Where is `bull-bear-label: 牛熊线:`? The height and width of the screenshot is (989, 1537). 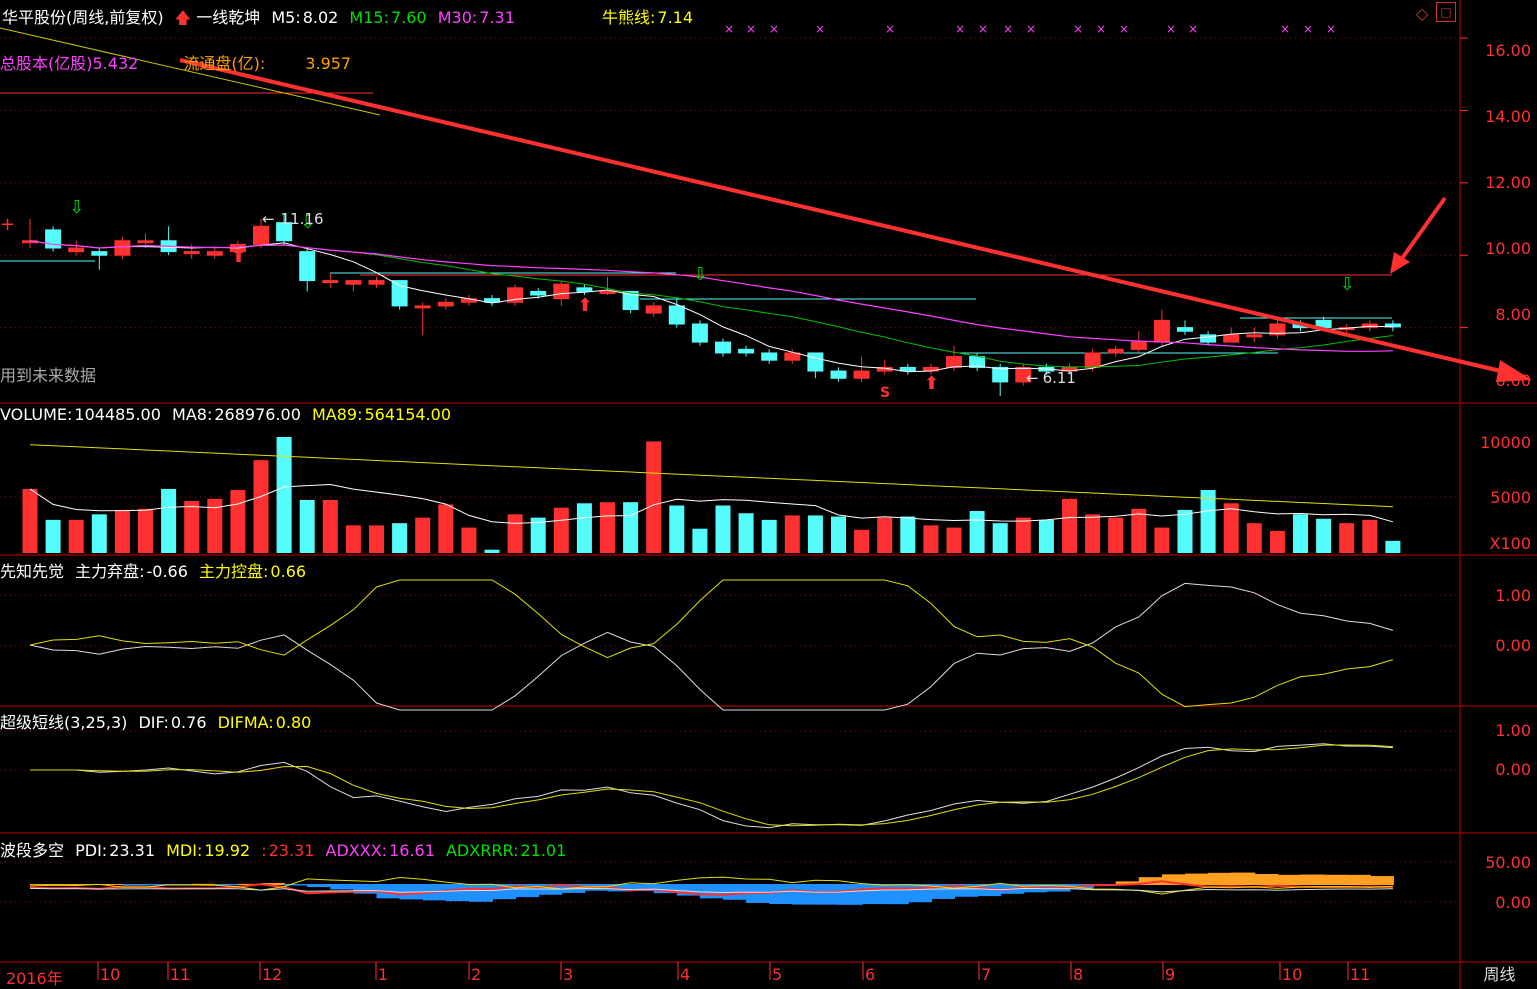
bull-bear-label: 牛熊线: is located at coordinates (629, 17).